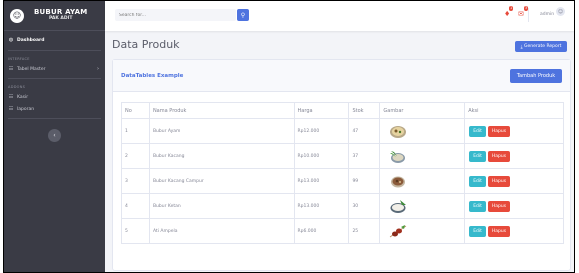  Describe the element at coordinates (321, 131) in the screenshot. I see `cell-harga: Rp12.000` at that location.